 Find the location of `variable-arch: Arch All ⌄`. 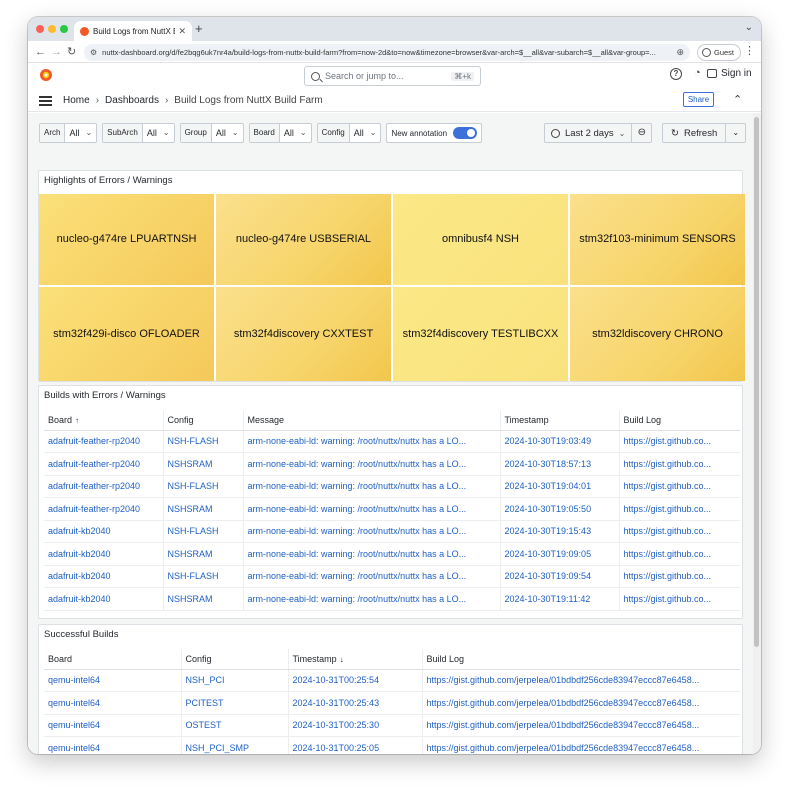

variable-arch: Arch All ⌄ is located at coordinates (68, 133).